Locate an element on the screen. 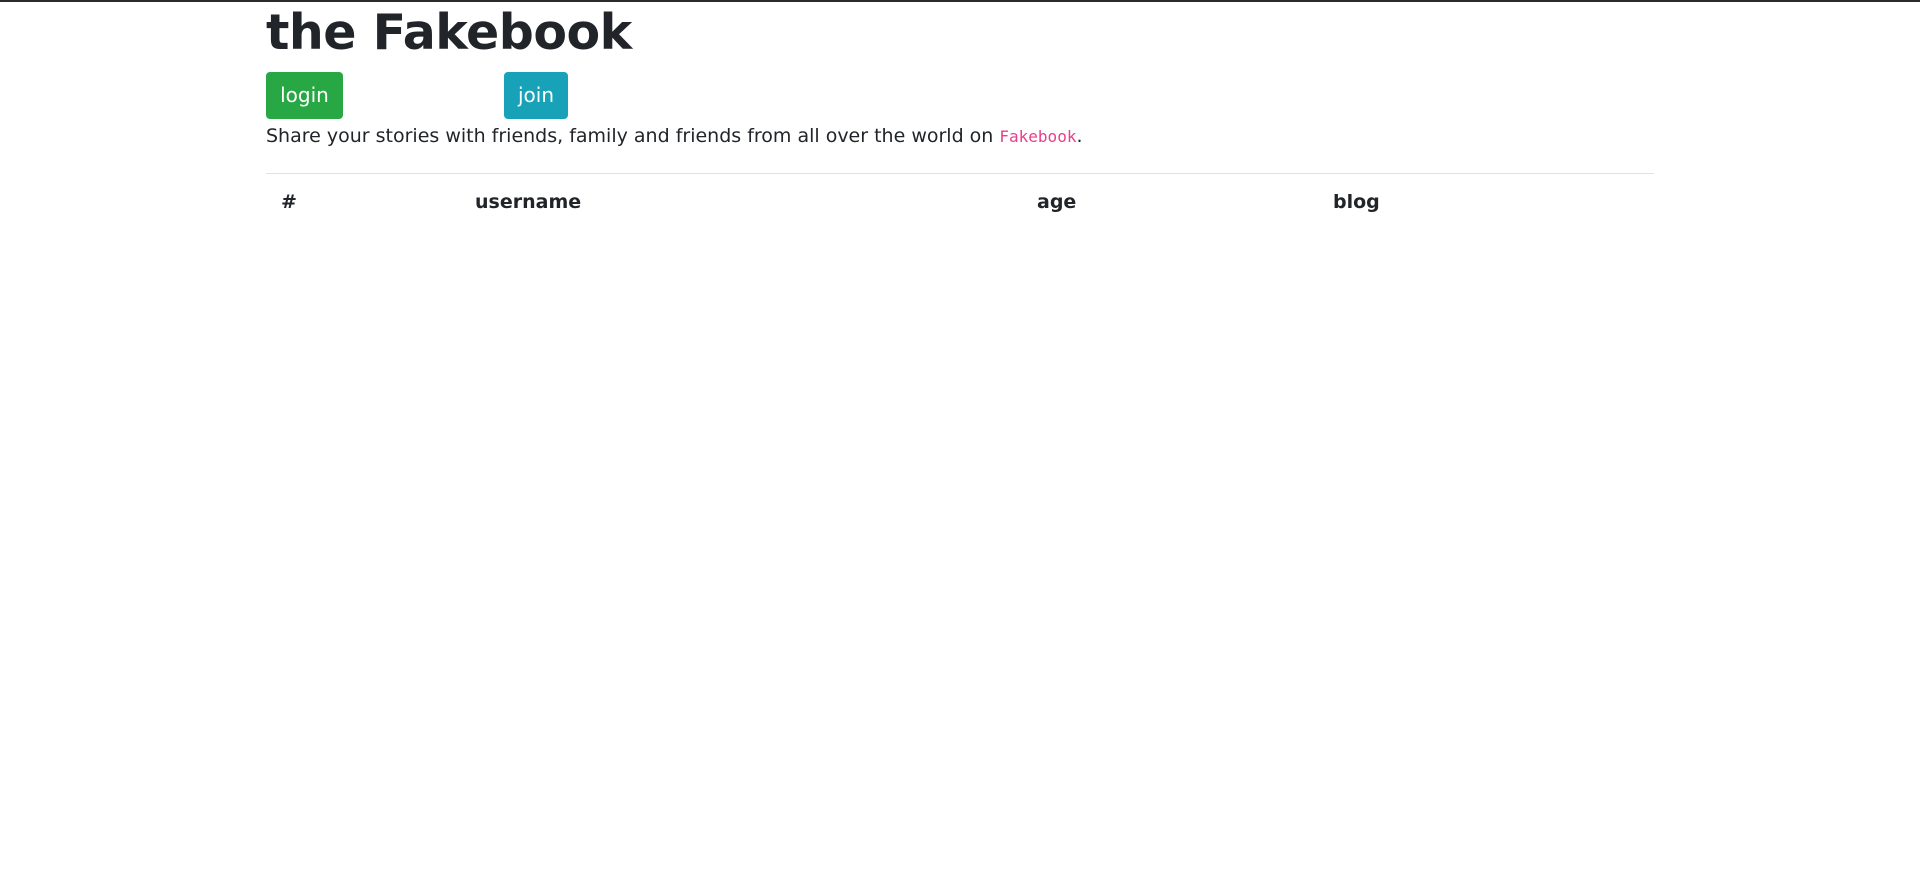 Image resolution: width=1920 pixels, height=869 pixels. header-row: # username age blog is located at coordinates (960, 198).